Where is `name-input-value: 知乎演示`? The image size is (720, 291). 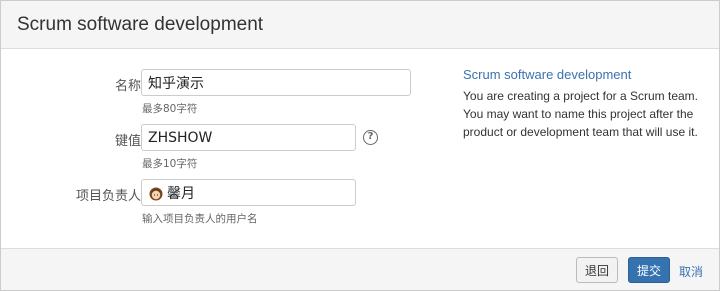
name-input-value: 知乎演示 is located at coordinates (176, 83).